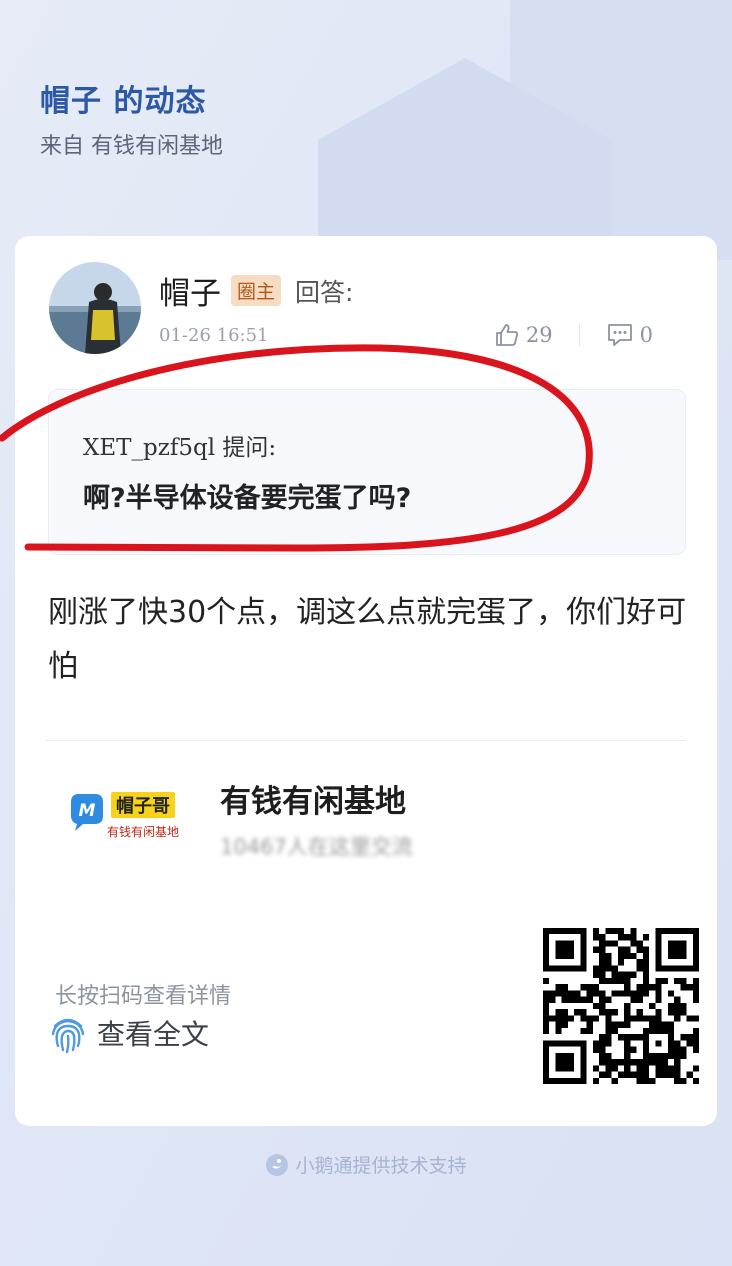 This screenshot has width=732, height=1266. What do you see at coordinates (367, 472) in the screenshot?
I see `question-box: XET_pzf5ql 提问: 啊?半导体设备要完蛋了吗?` at bounding box center [367, 472].